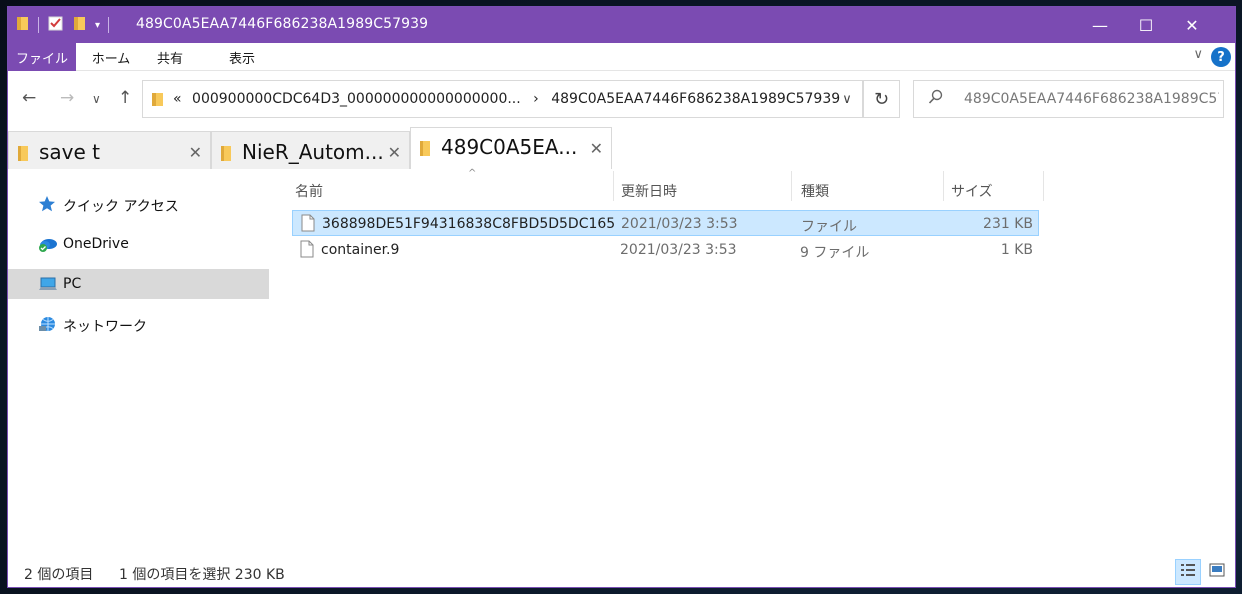  Describe the element at coordinates (47, 204) in the screenshot. I see `star-icon` at that location.